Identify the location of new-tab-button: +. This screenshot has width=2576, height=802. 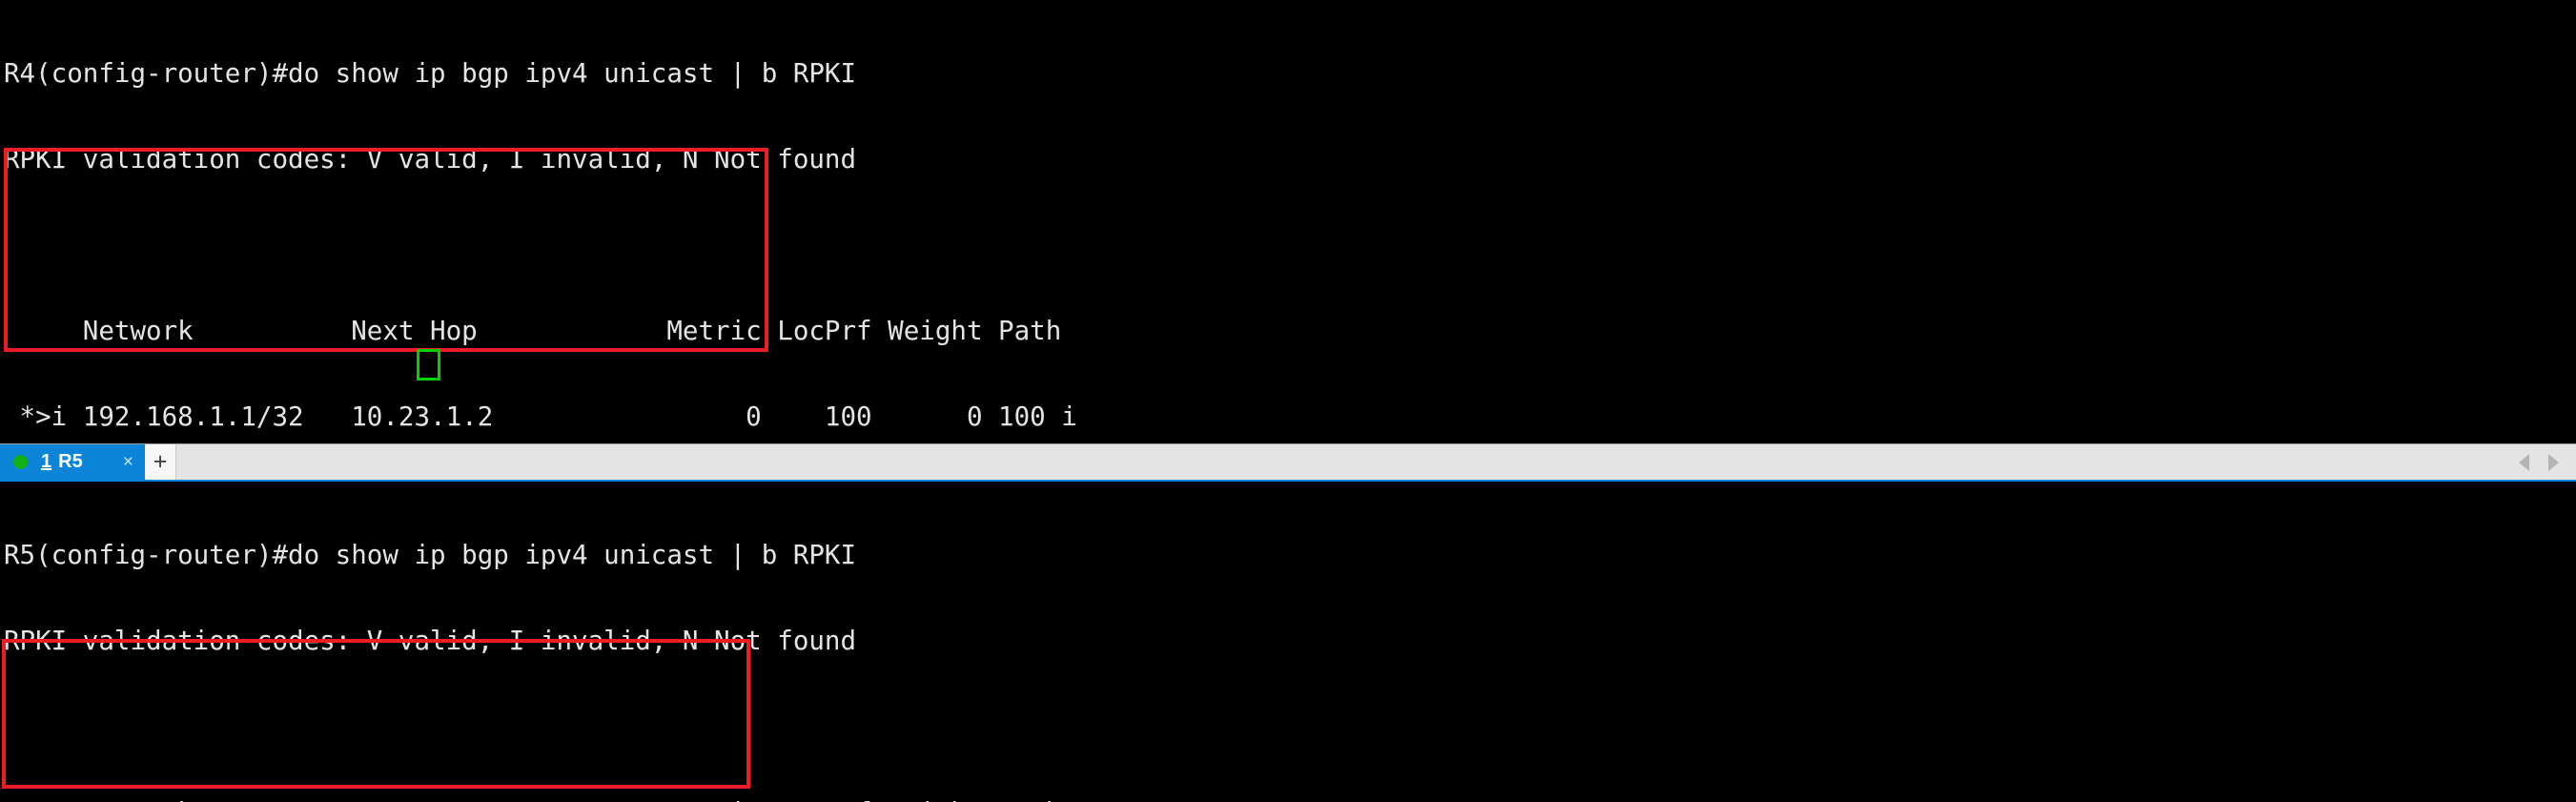
(160, 462).